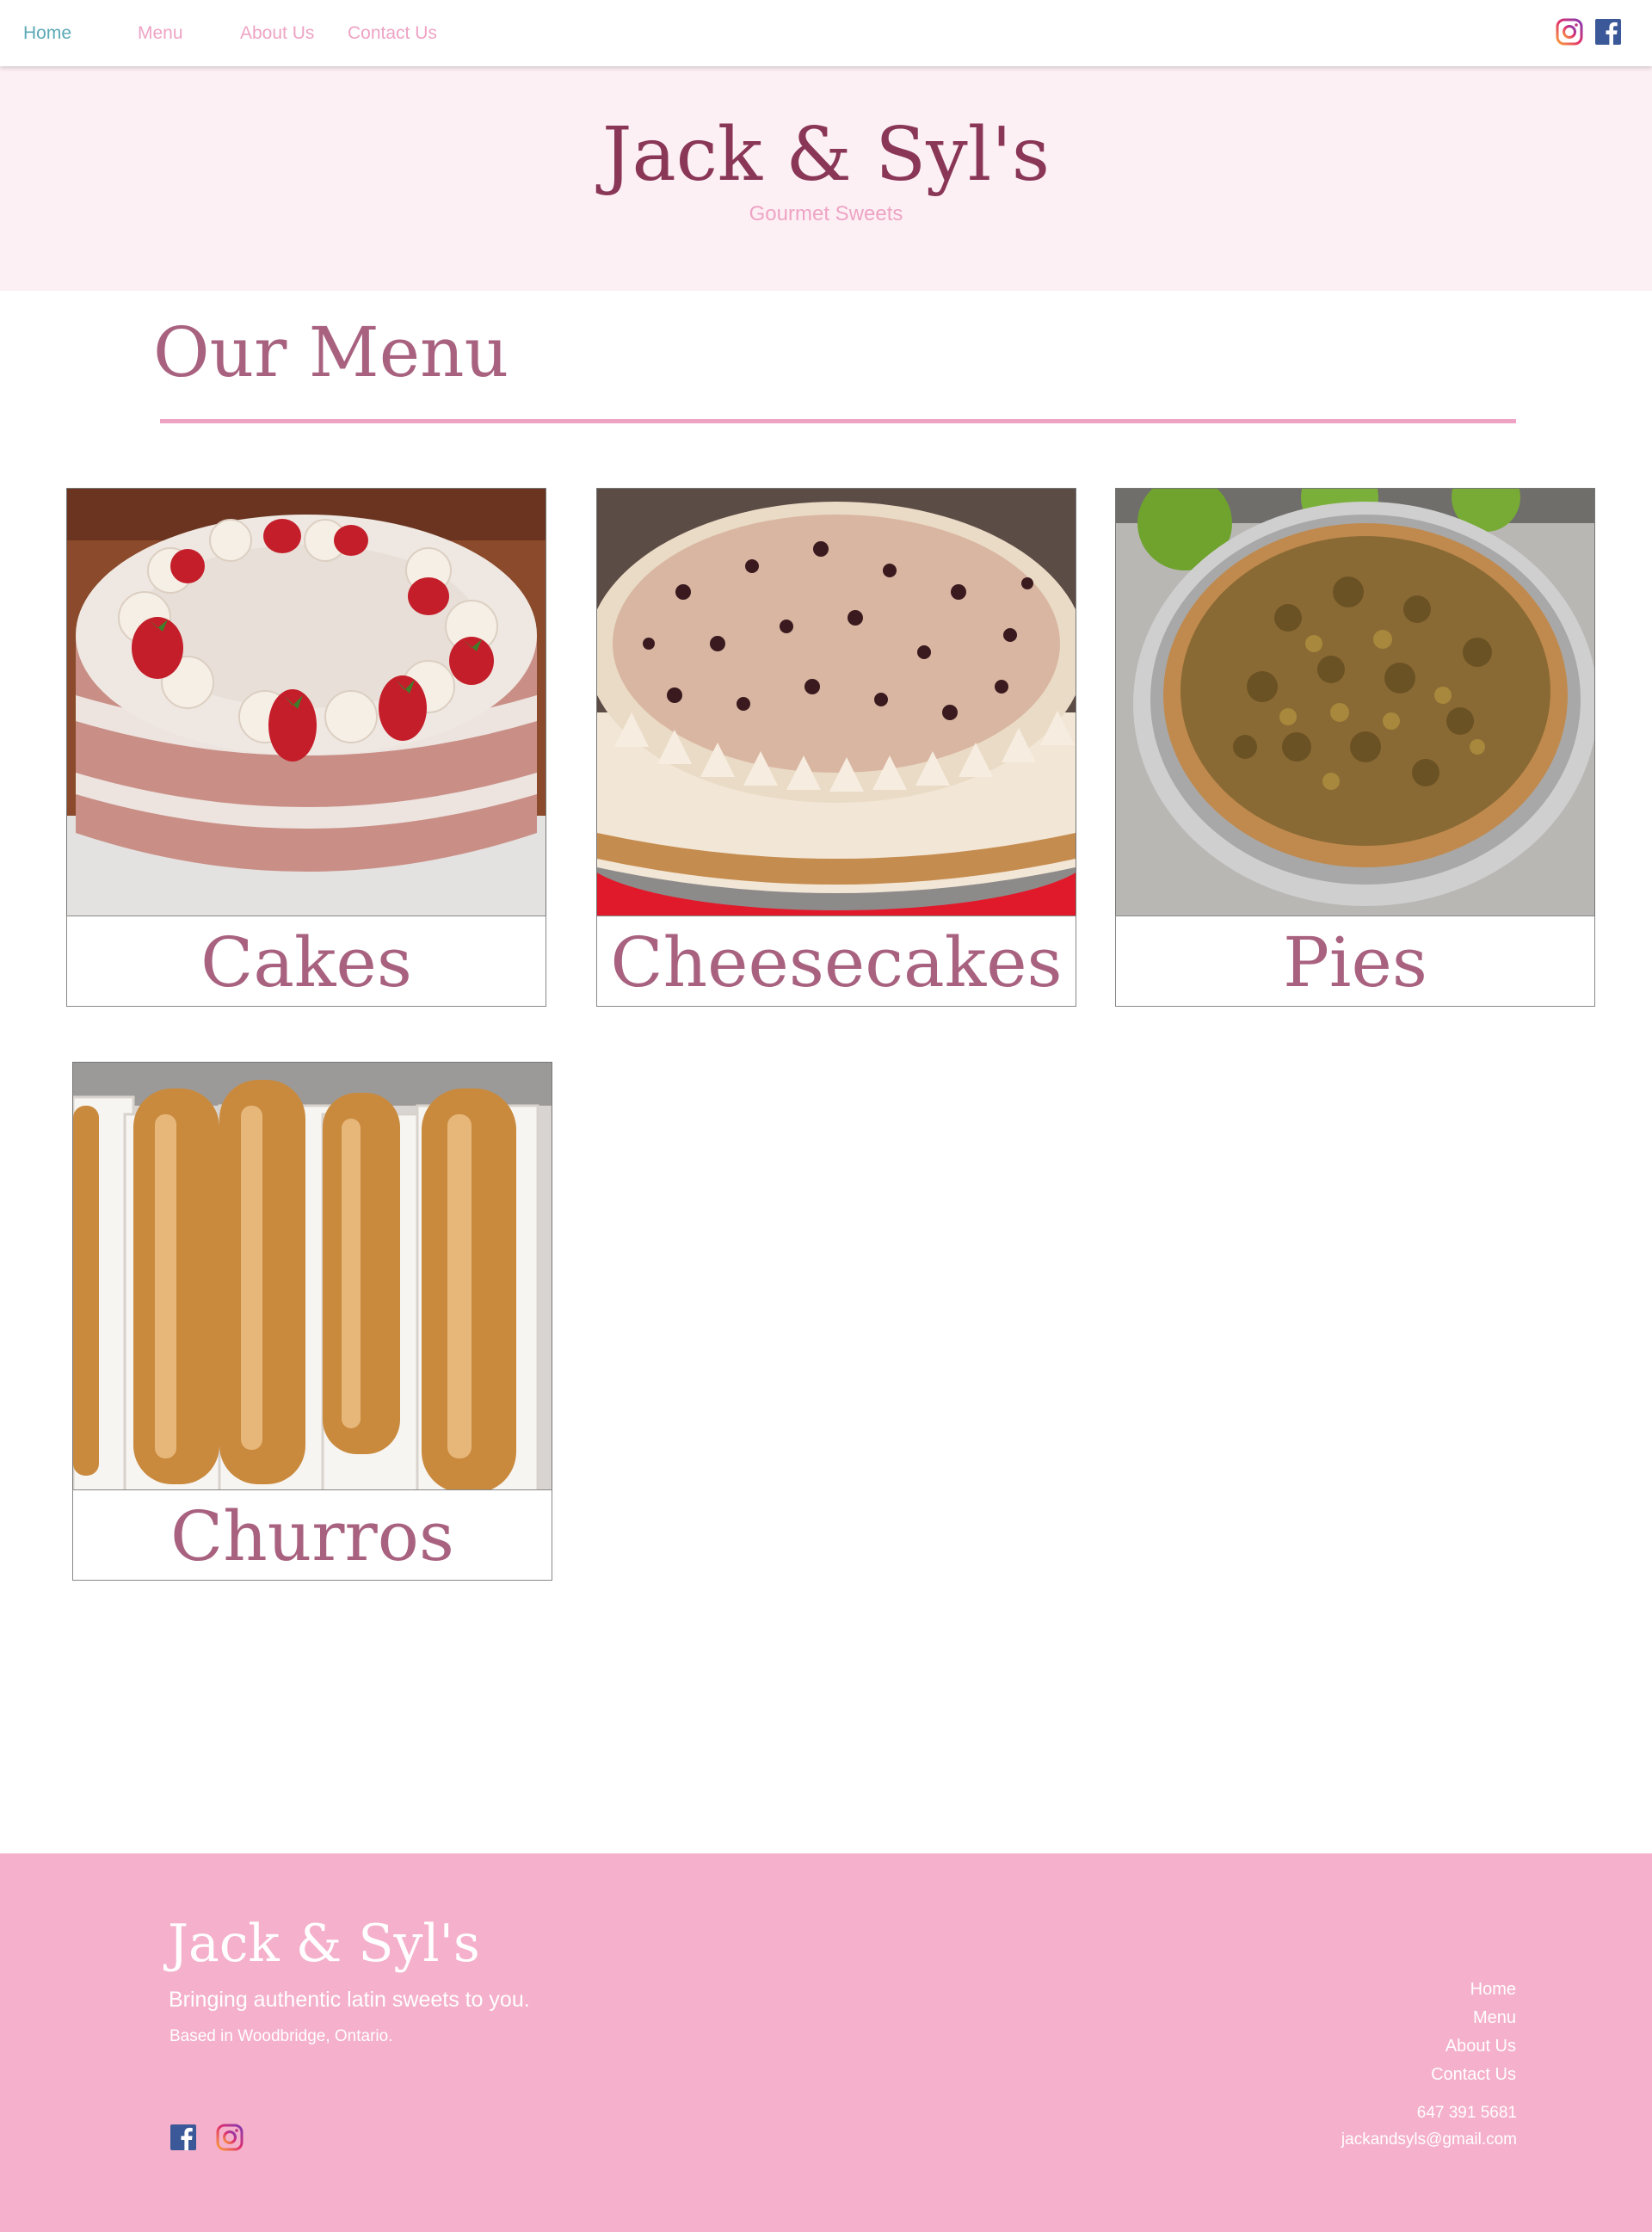  What do you see at coordinates (826, 214) in the screenshot?
I see `brand-tagline: Gourmet Sweets` at bounding box center [826, 214].